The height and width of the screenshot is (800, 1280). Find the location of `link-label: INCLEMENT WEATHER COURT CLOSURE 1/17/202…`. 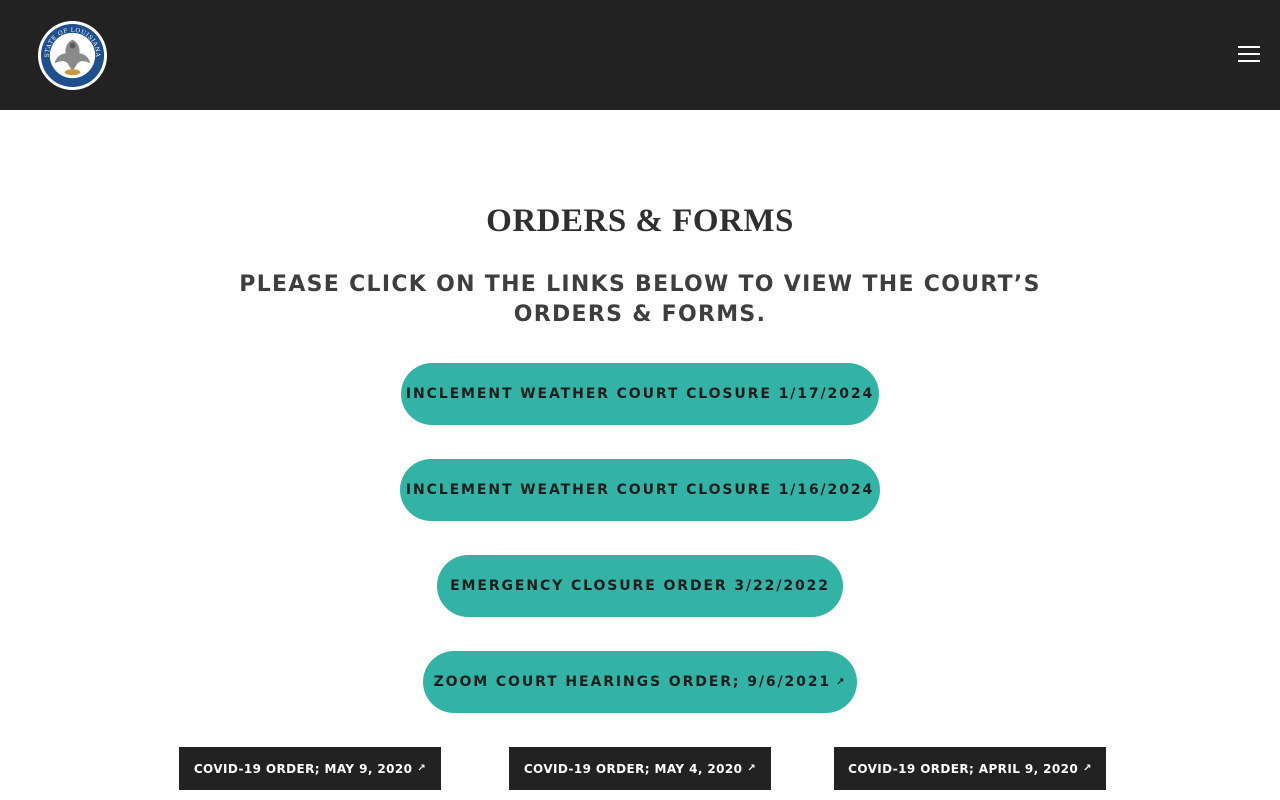

link-label: INCLEMENT WEATHER COURT CLOSURE 1/17/202… is located at coordinates (640, 394).